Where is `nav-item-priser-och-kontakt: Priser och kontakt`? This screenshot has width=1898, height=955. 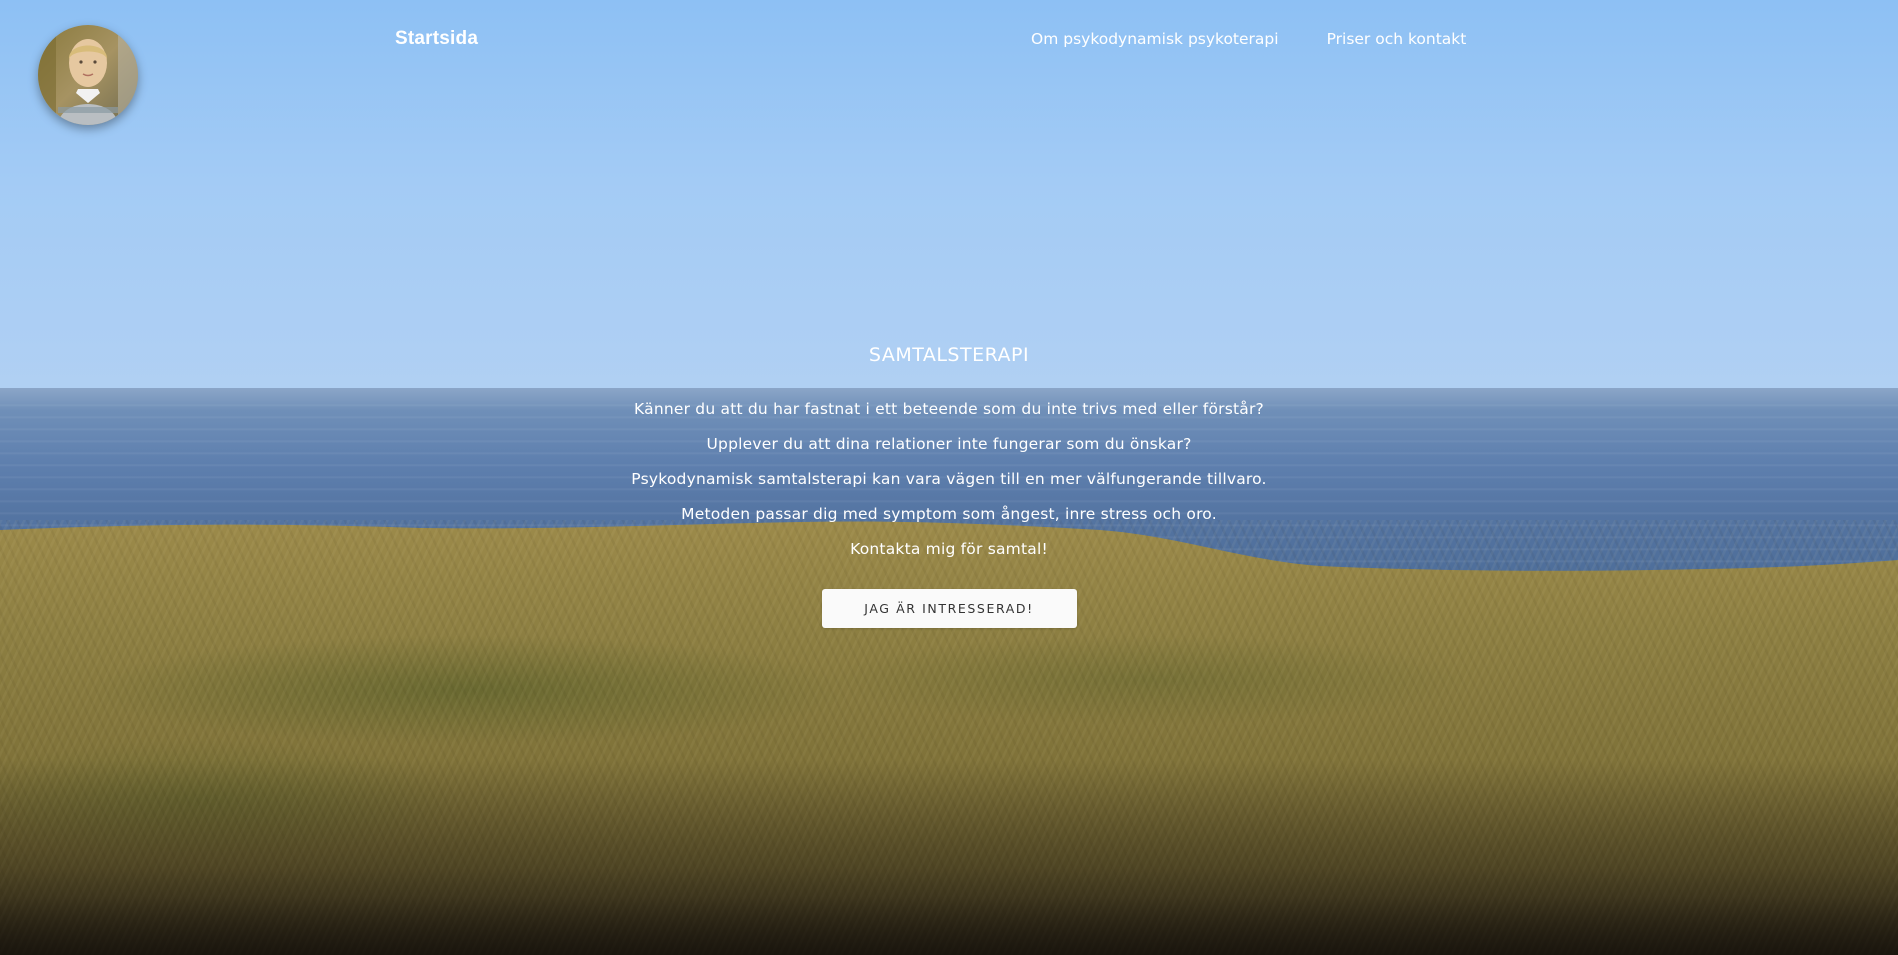
nav-item-priser-och-kontakt: Priser och kontakt is located at coordinates (1397, 39).